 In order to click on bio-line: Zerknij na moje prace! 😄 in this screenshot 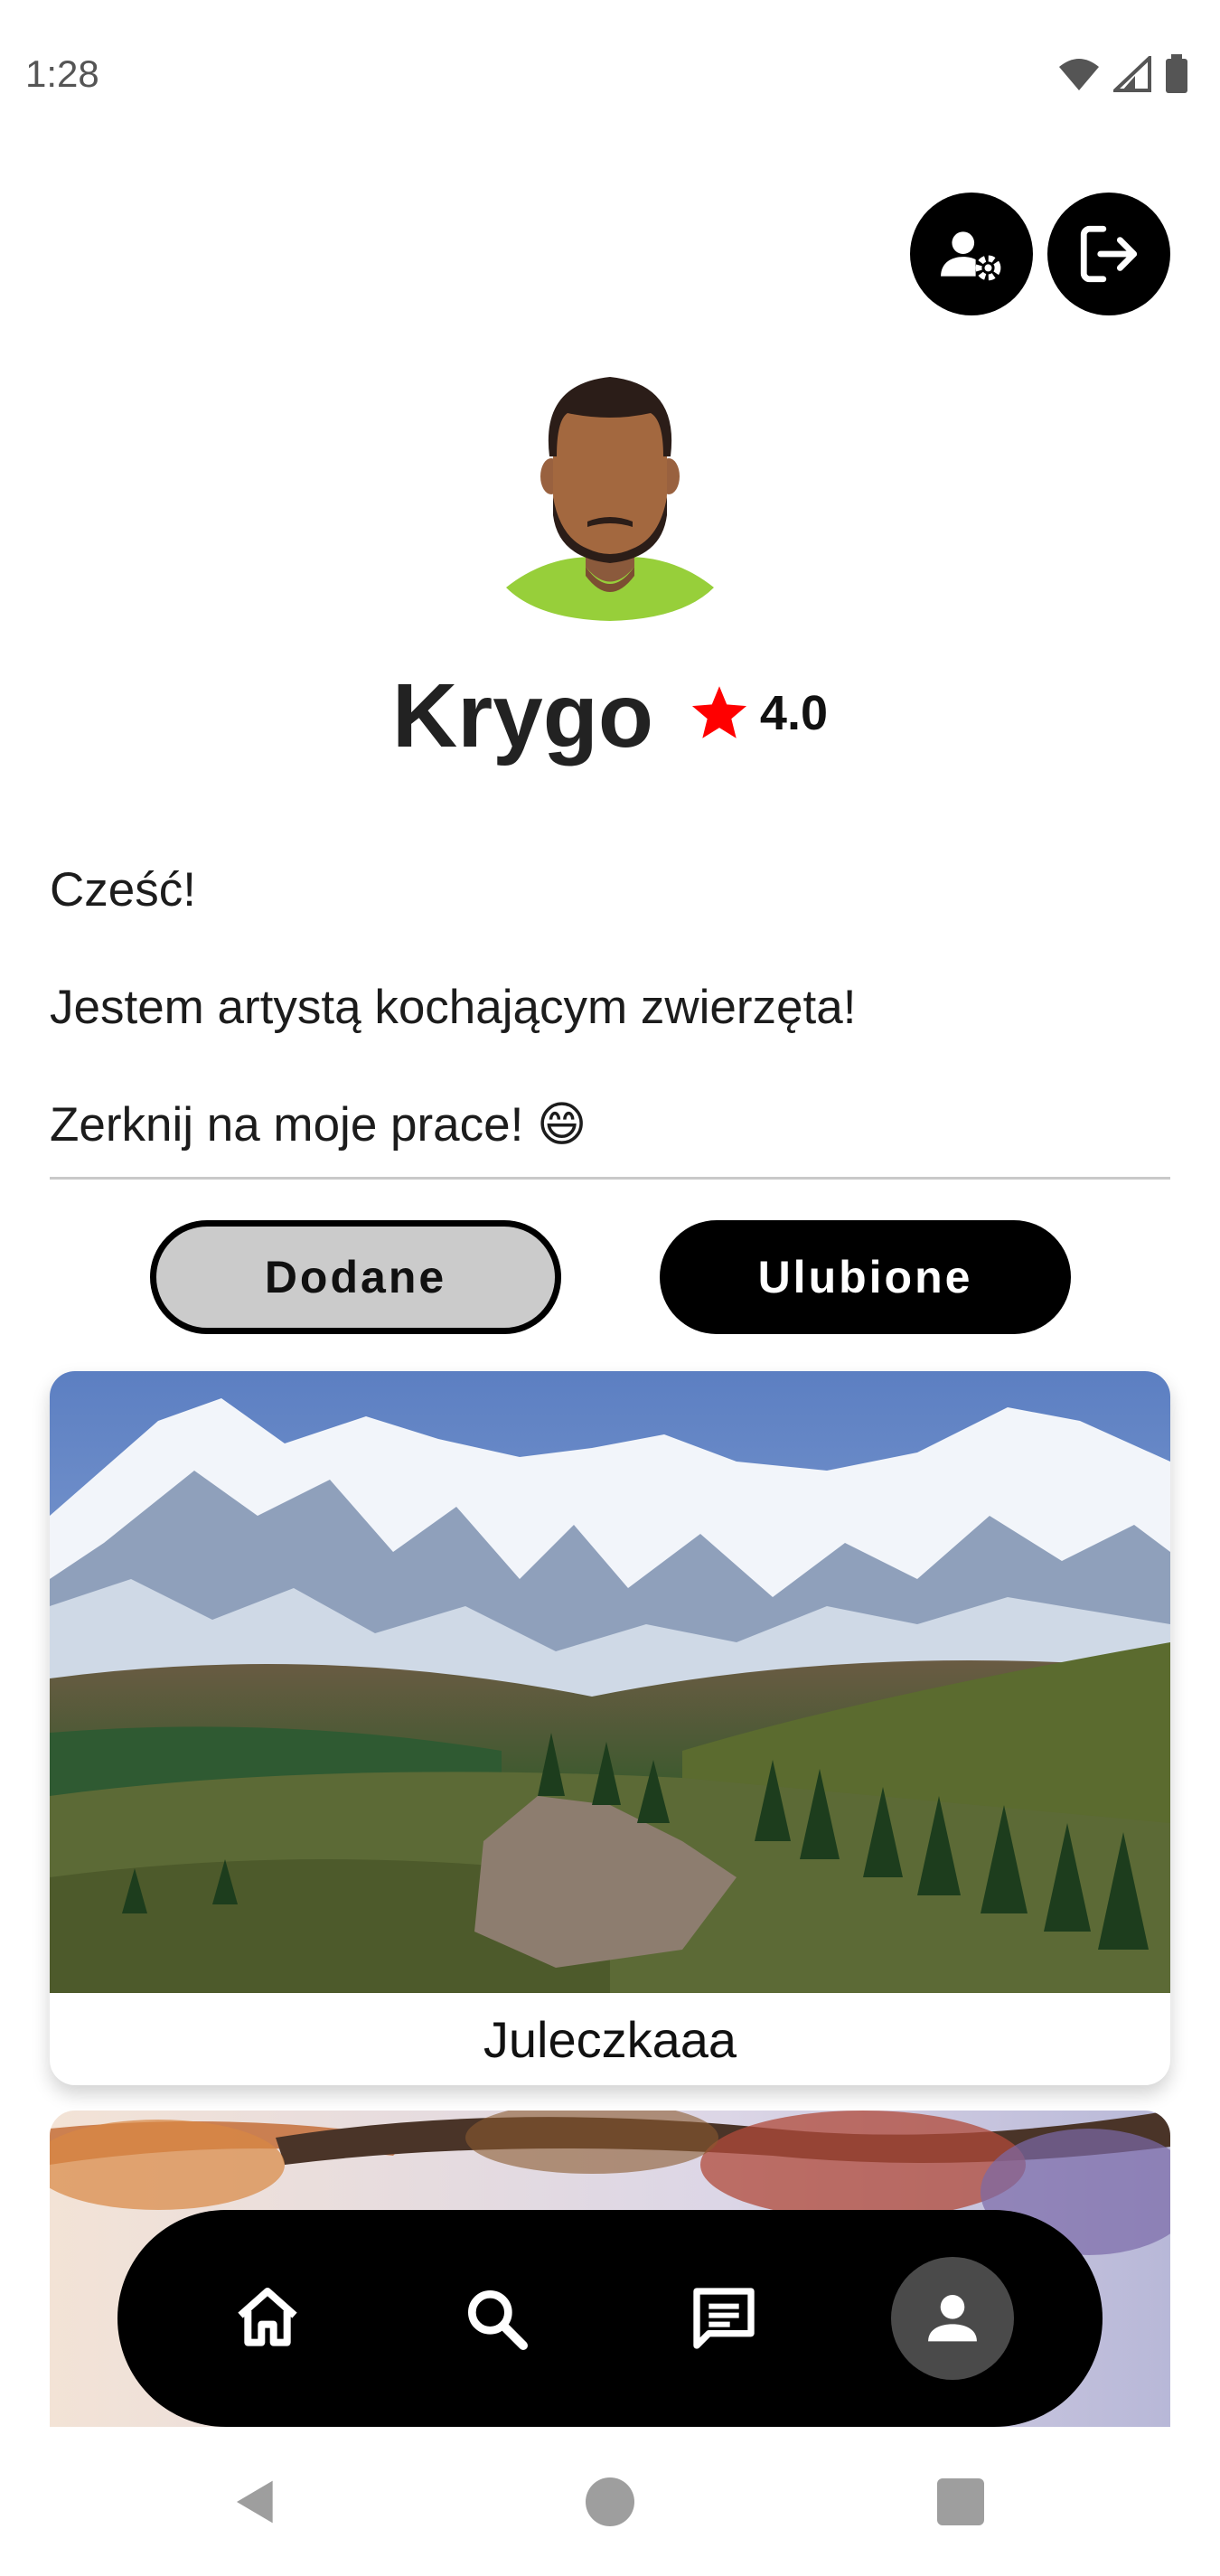, I will do `click(318, 1125)`.